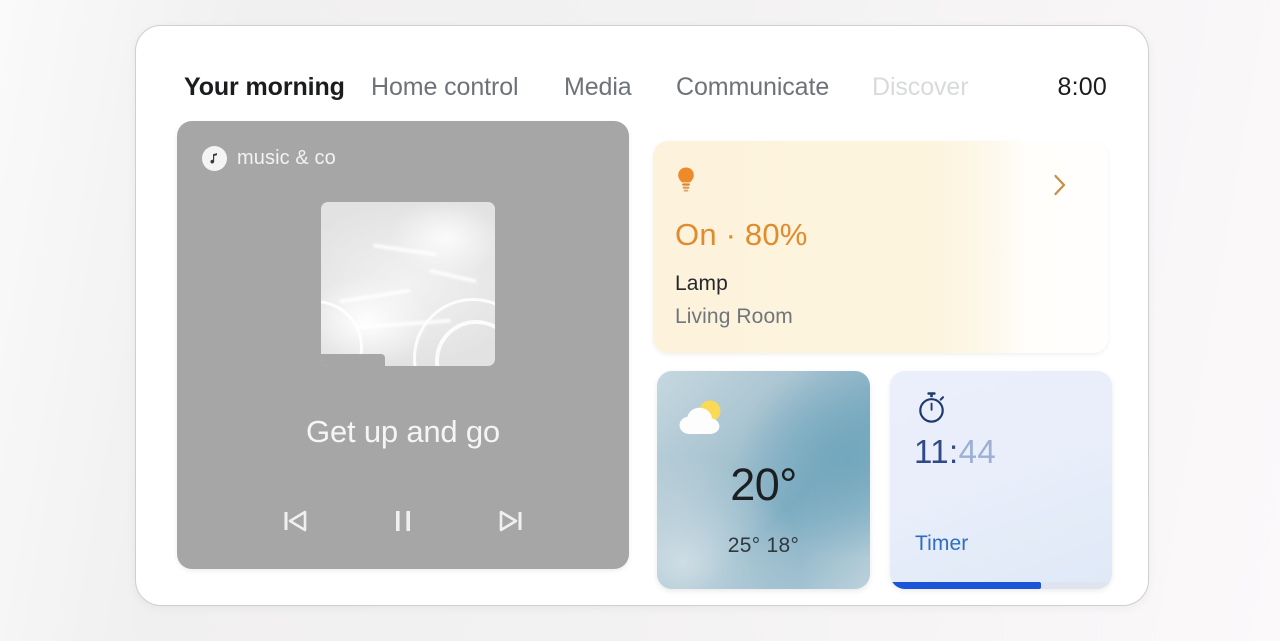 The height and width of the screenshot is (641, 1280). I want to click on nav-tab-home-control: Home control, so click(445, 87).